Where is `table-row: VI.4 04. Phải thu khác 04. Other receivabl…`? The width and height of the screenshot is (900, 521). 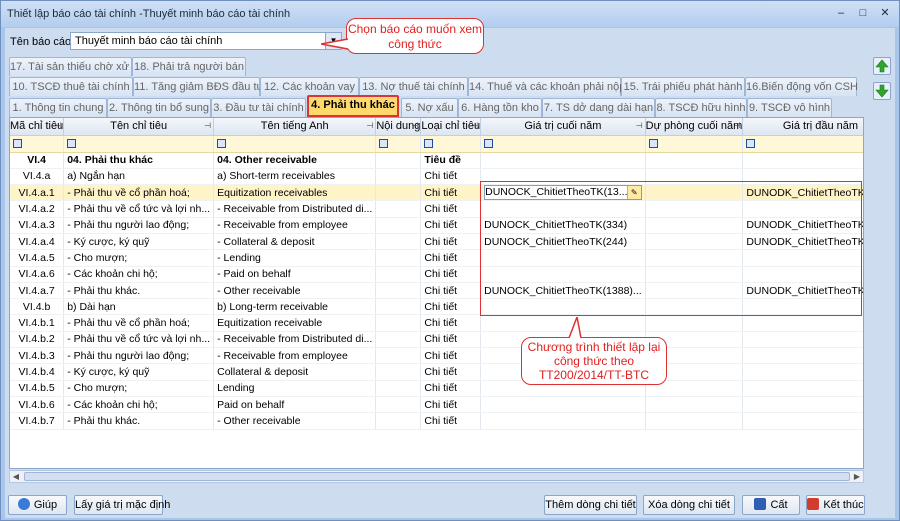
table-row: VI.4 04. Phải thu khác 04. Other receivabl… is located at coordinates (436, 160).